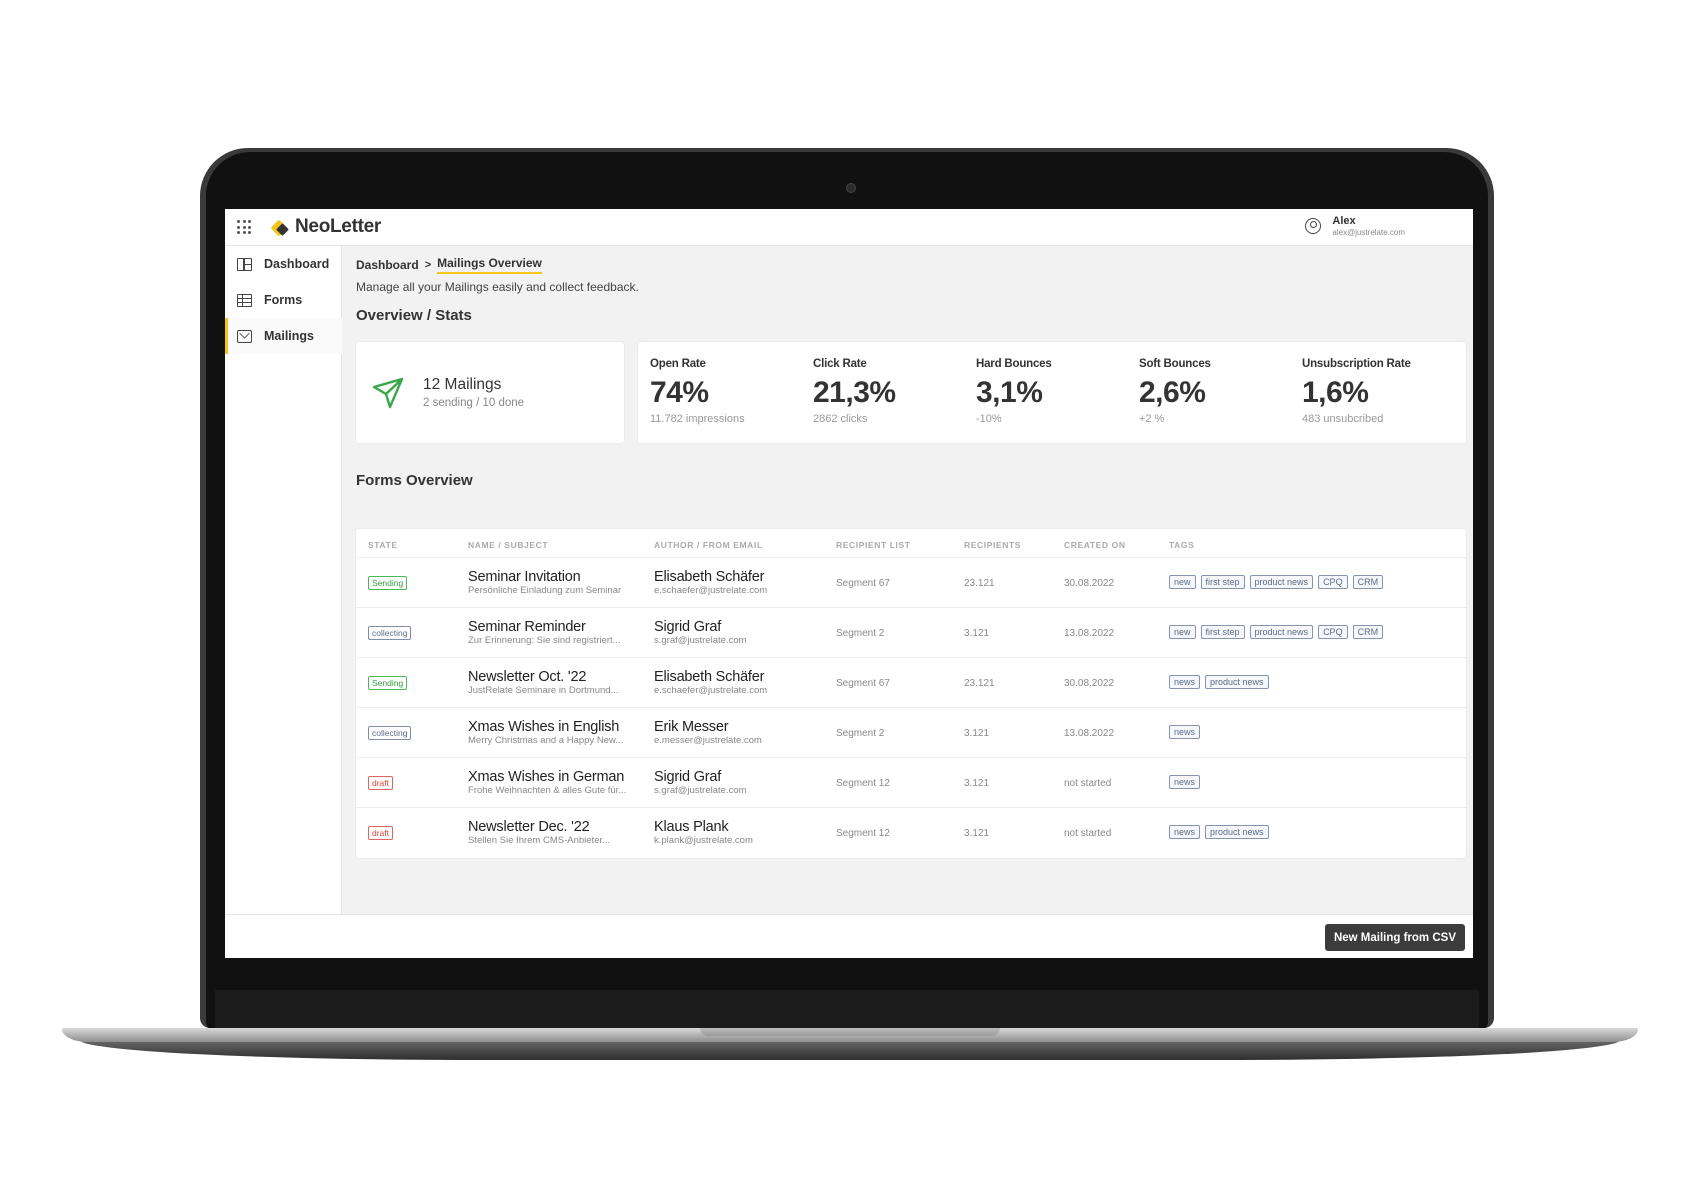 This screenshot has height=1200, width=1700. Describe the element at coordinates (283, 264) in the screenshot. I see `sidebar-item-dashboard: Dashboard` at that location.